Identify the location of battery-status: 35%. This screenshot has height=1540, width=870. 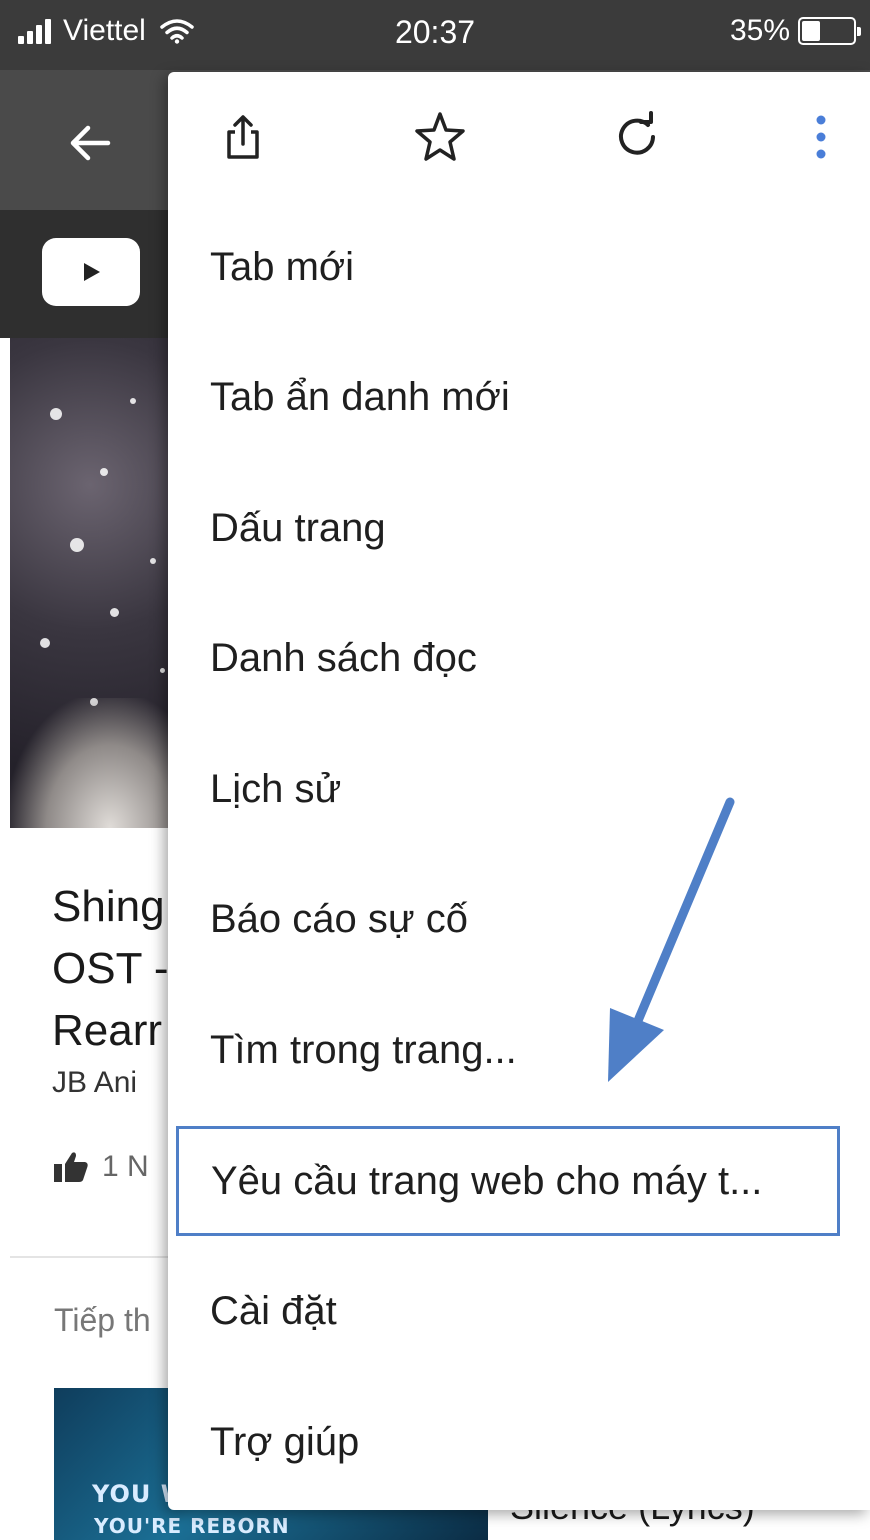
(795, 31).